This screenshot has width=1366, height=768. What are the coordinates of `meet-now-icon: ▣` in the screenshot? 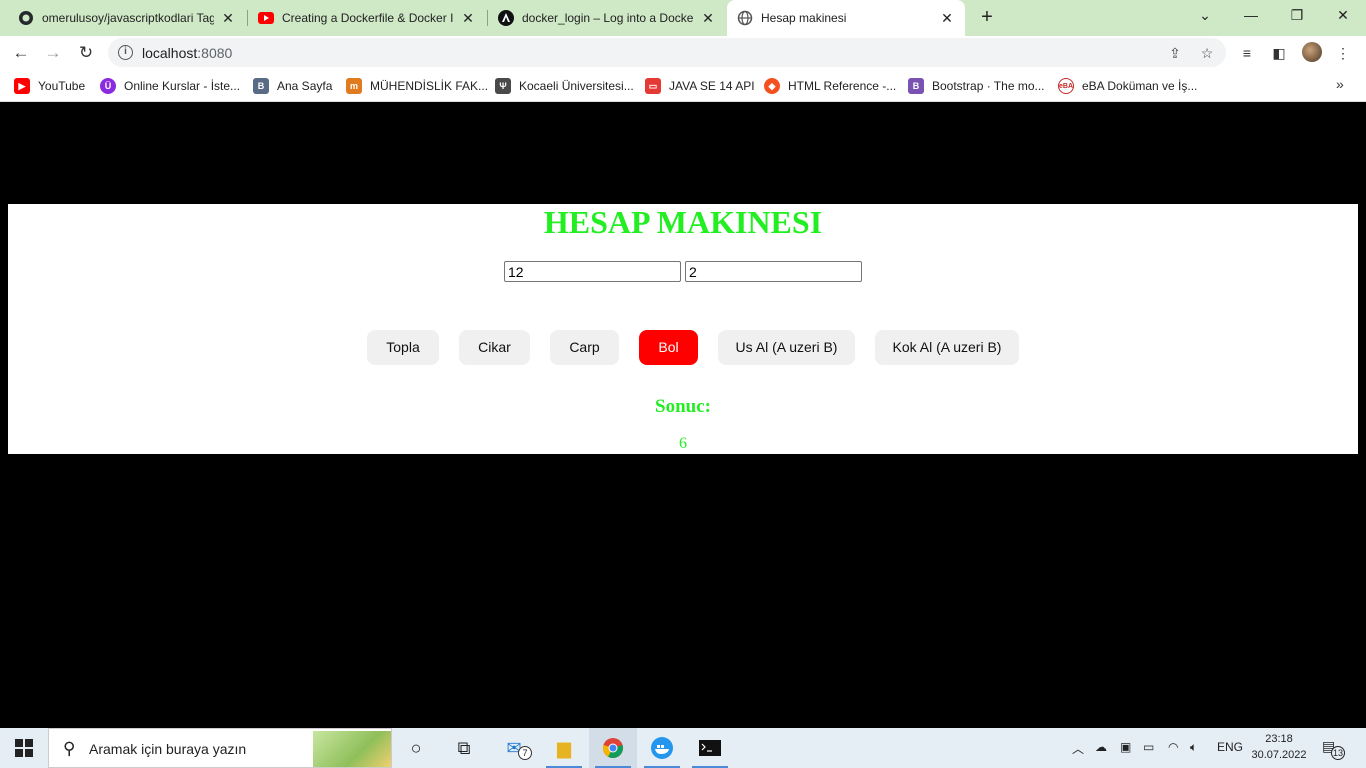 It's located at (1125, 747).